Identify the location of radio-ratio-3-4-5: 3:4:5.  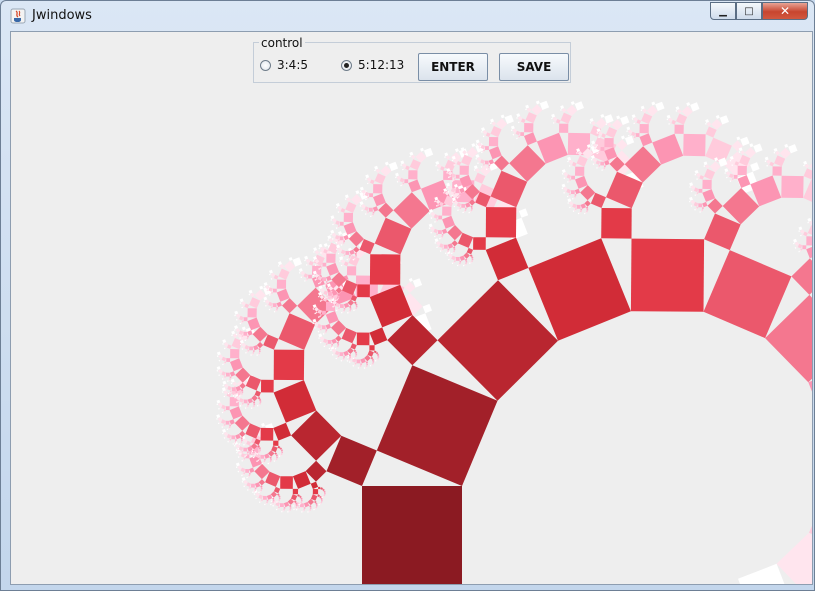
(284, 65).